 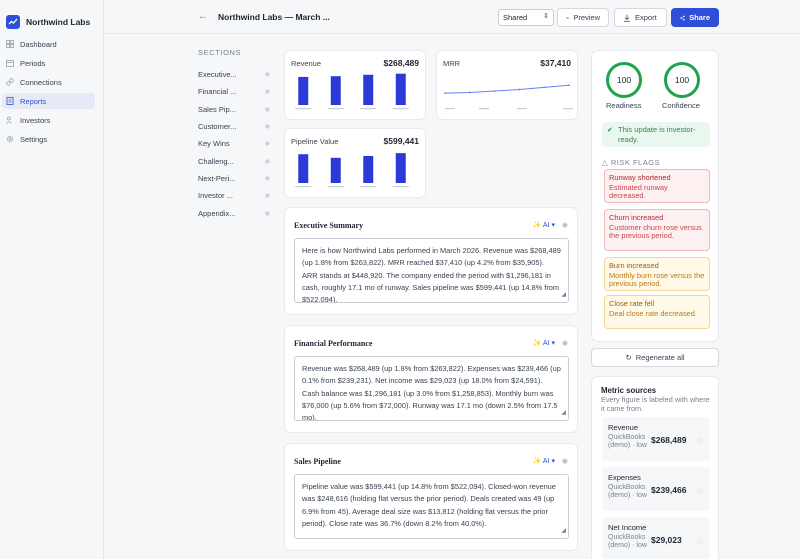 What do you see at coordinates (306, 63) in the screenshot?
I see `metric-label: Revenue` at bounding box center [306, 63].